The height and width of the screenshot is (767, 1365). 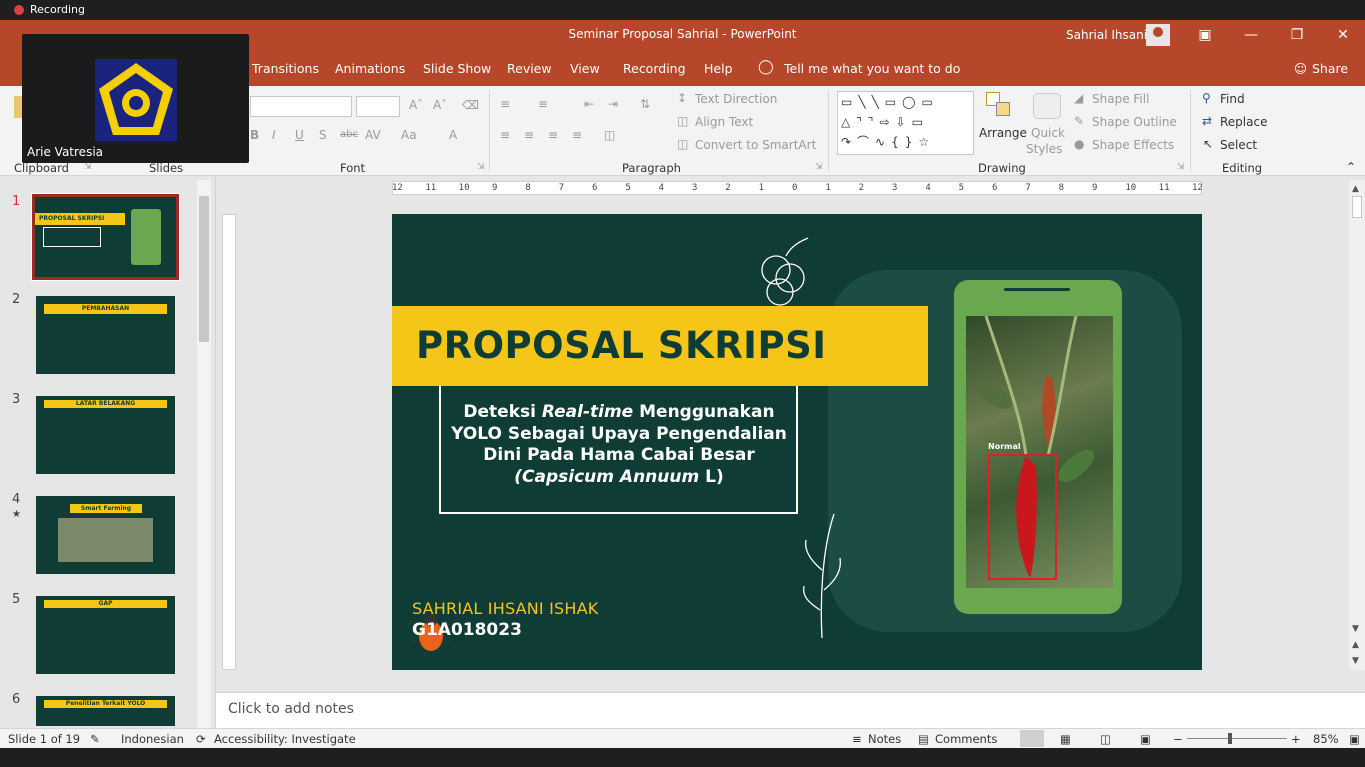 What do you see at coordinates (1342, 35) in the screenshot?
I see `close-icon: ✕` at bounding box center [1342, 35].